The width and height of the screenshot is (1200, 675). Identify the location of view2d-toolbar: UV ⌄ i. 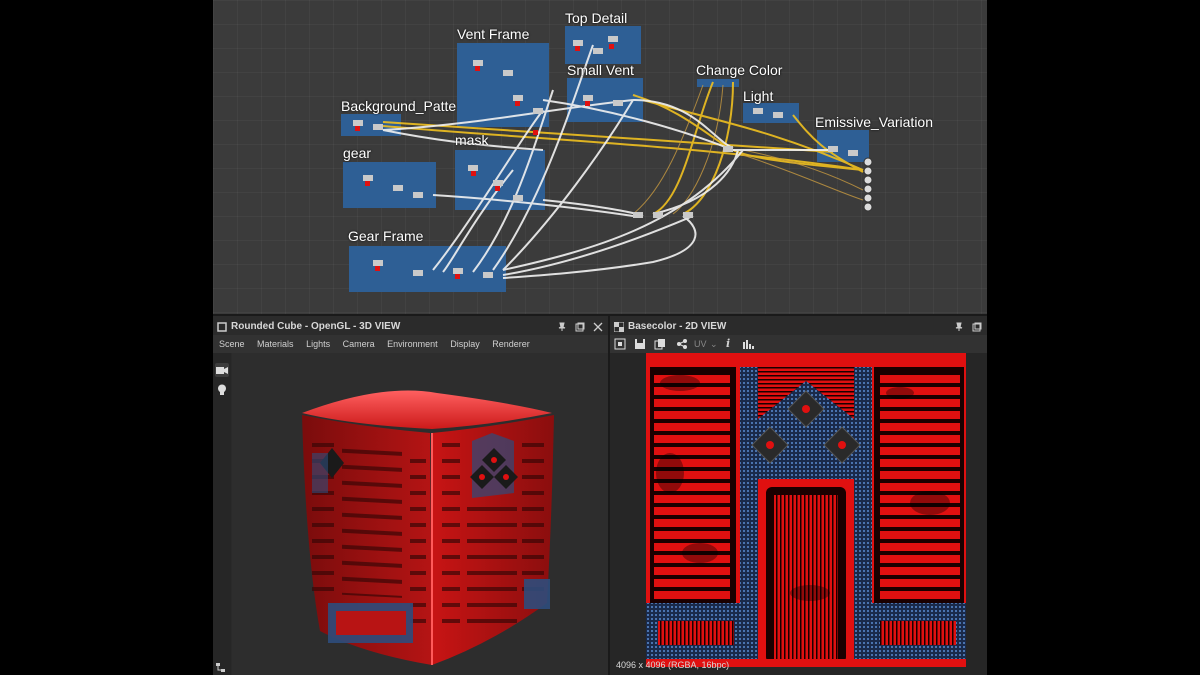
(798, 344).